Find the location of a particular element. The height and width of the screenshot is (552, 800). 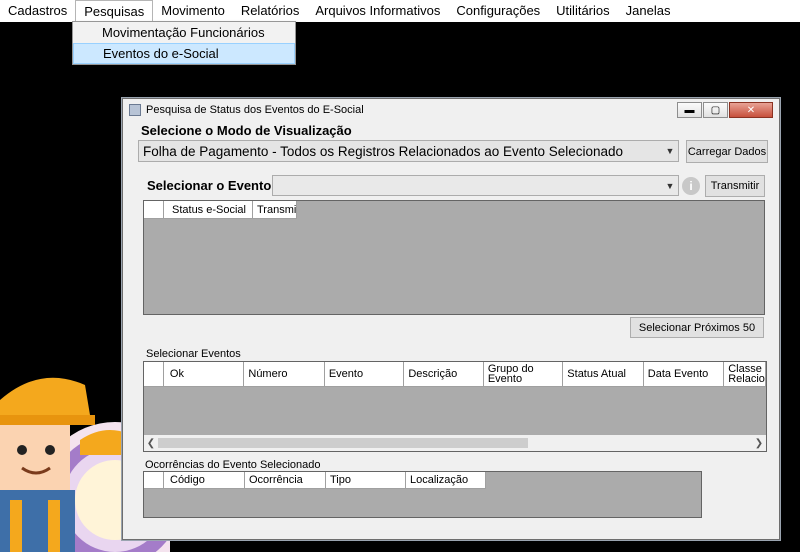

maximize-icon: ▢ is located at coordinates (715, 110).